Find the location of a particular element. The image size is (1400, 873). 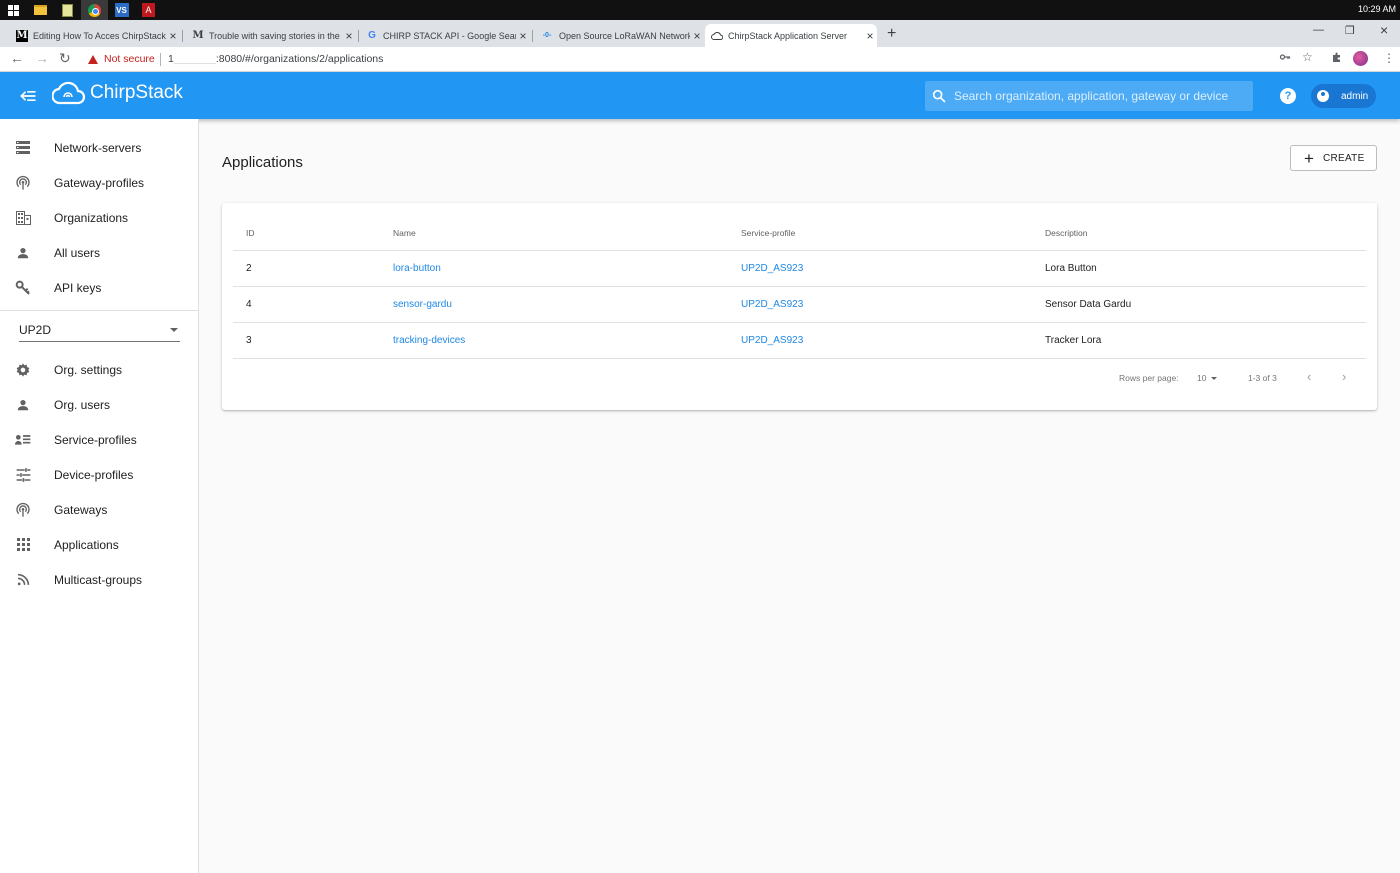

tab-title: CHIRP STACK API - Google Search is located at coordinates (449, 35).